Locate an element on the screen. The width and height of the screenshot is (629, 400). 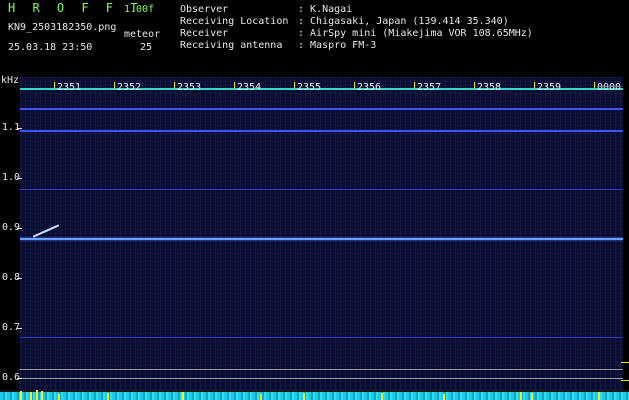
noise-level-strip is located at coordinates (314, 395).